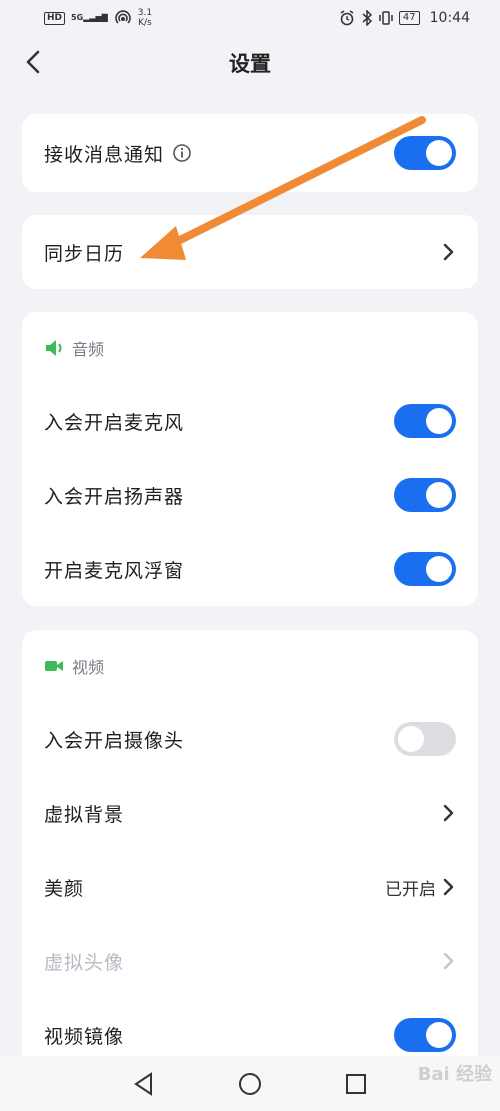  I want to click on cell-signal-icon: 5G▂▃▅▇, so click(89, 17).